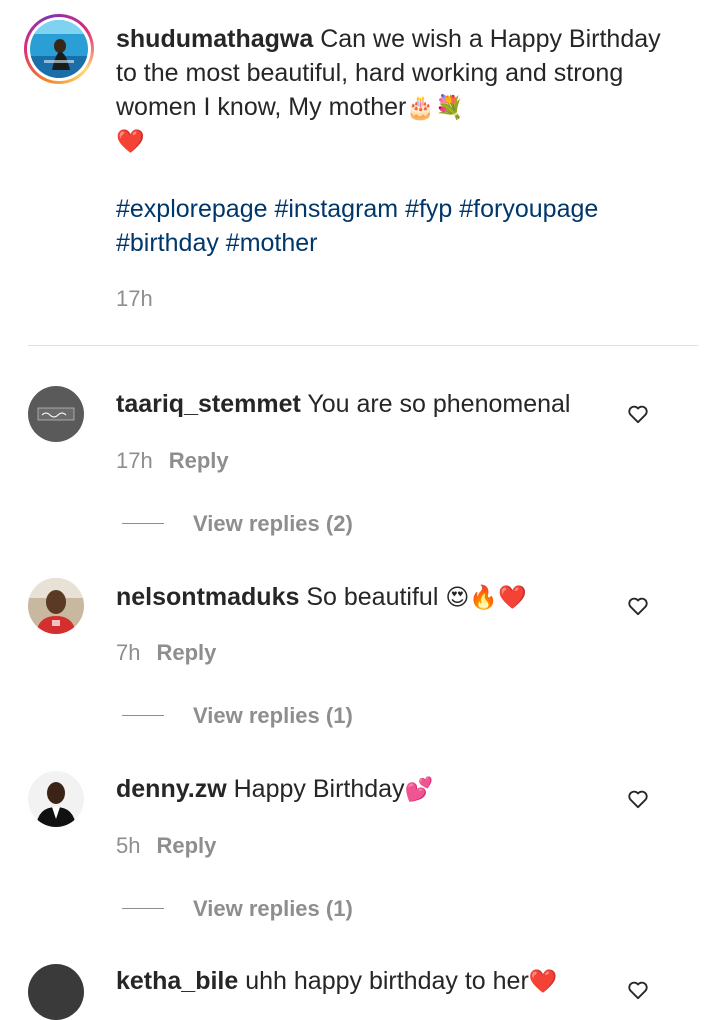 The width and height of the screenshot is (720, 1020). Describe the element at coordinates (439, 404) in the screenshot. I see `comment-text: You are so phenomenal` at that location.